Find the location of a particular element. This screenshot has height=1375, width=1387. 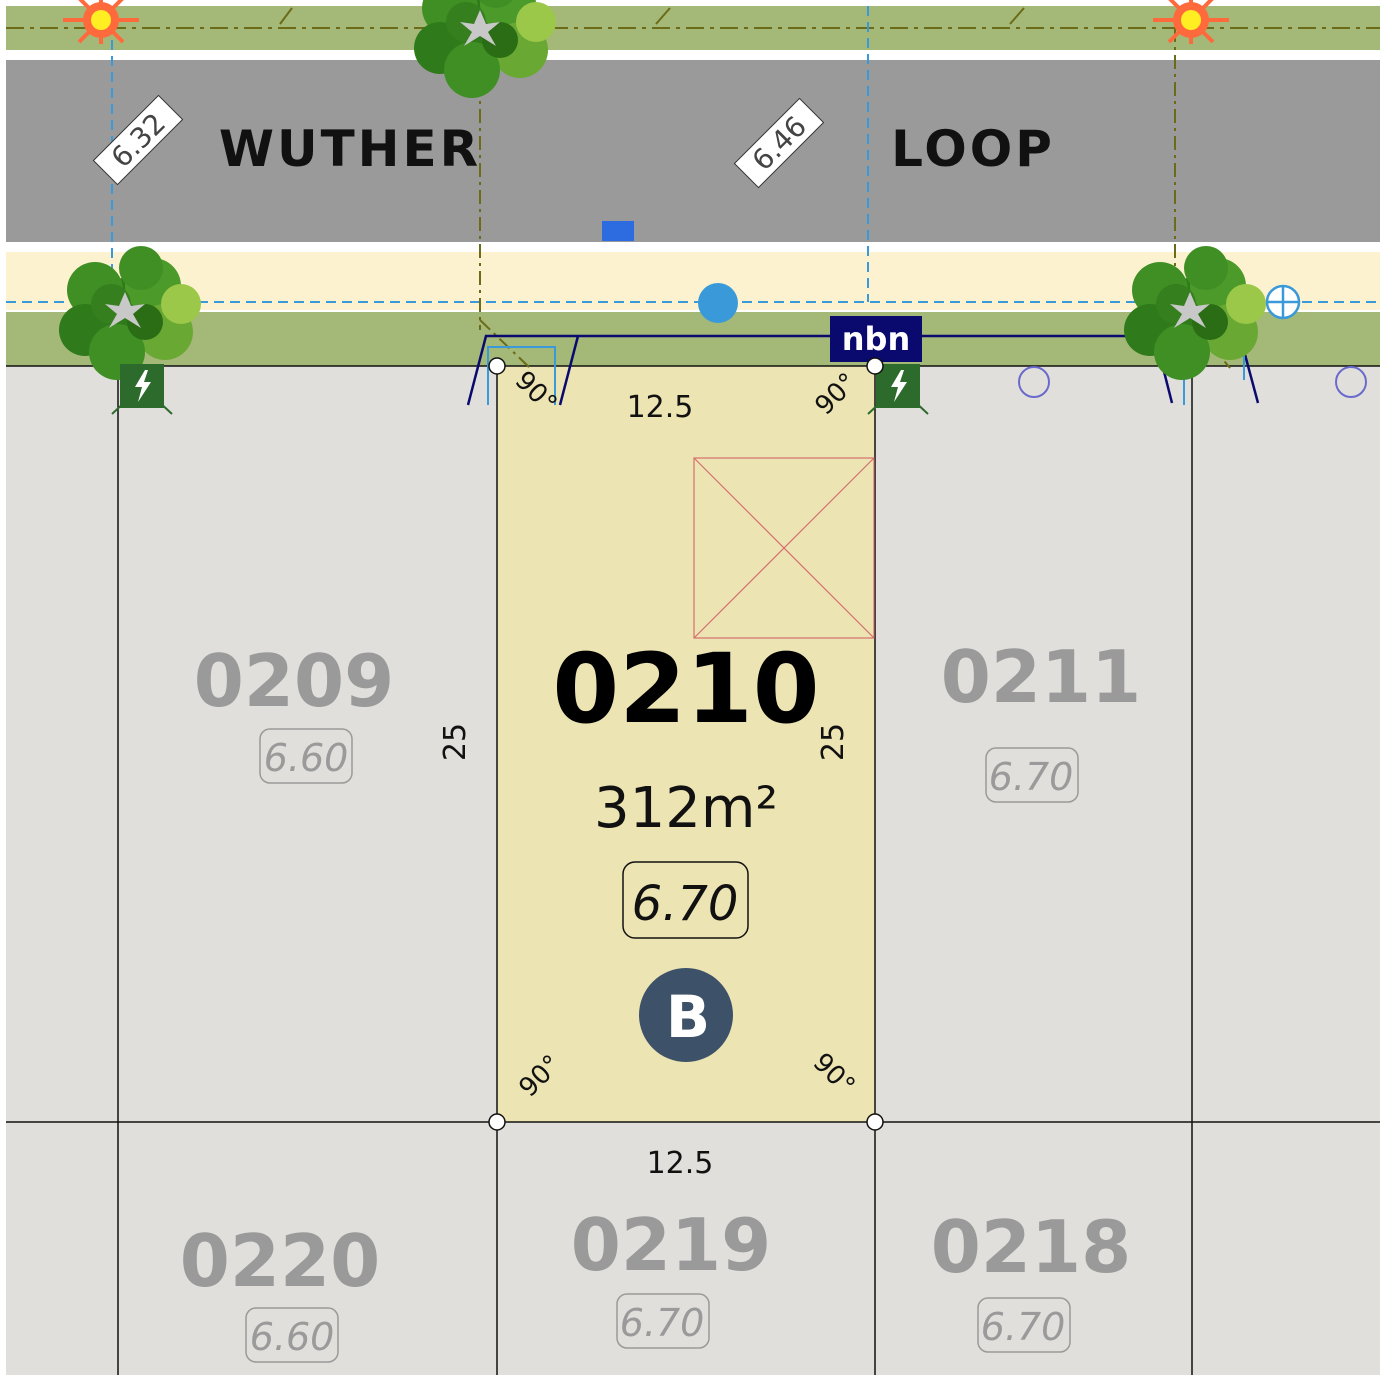

hydrant-icon is located at coordinates (1283, 302).